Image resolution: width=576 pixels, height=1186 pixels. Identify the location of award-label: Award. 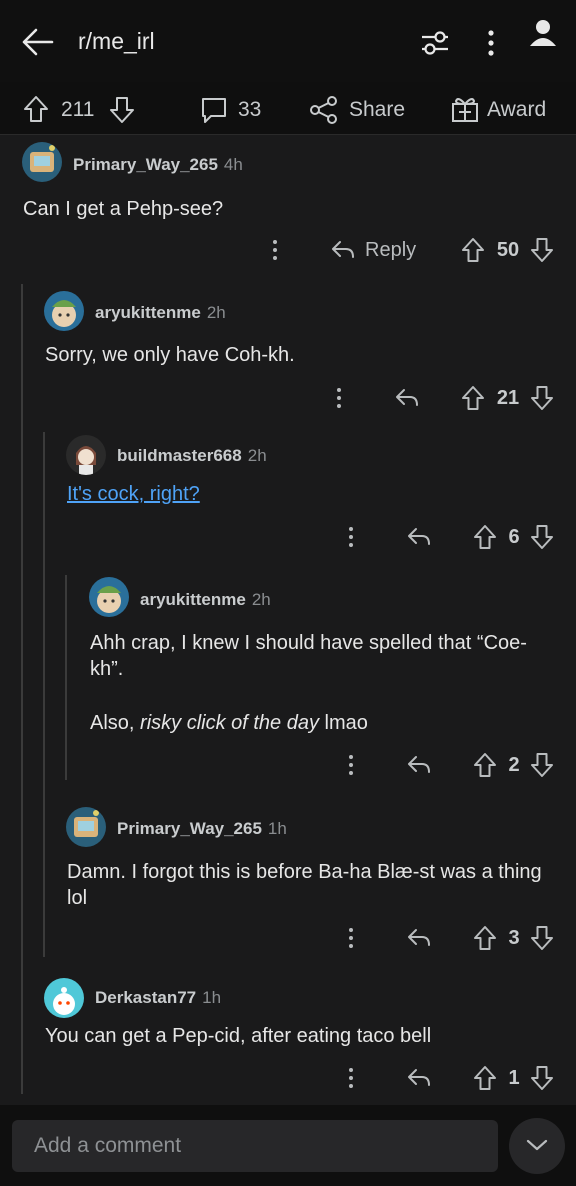
(516, 110).